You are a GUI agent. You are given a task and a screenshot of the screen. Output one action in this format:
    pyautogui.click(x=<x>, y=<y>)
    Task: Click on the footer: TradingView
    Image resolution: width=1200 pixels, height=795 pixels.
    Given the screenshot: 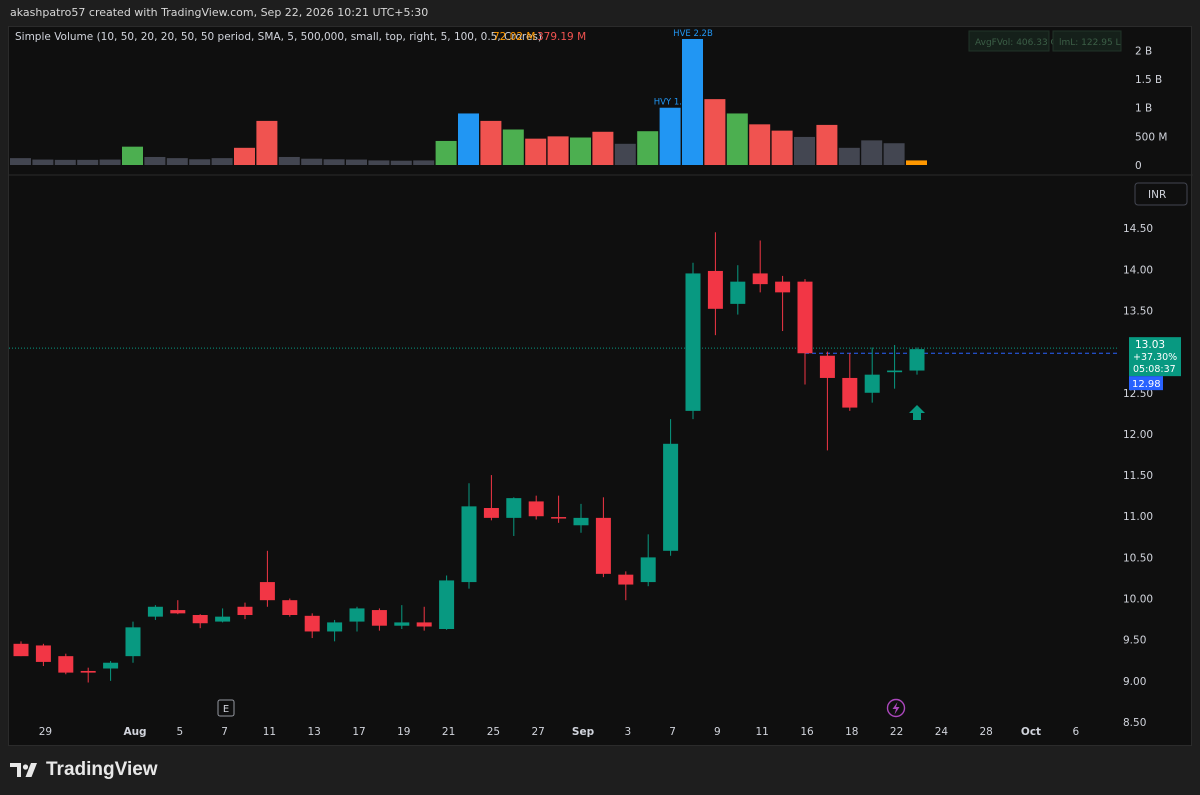 What is the action you would take?
    pyautogui.click(x=84, y=770)
    